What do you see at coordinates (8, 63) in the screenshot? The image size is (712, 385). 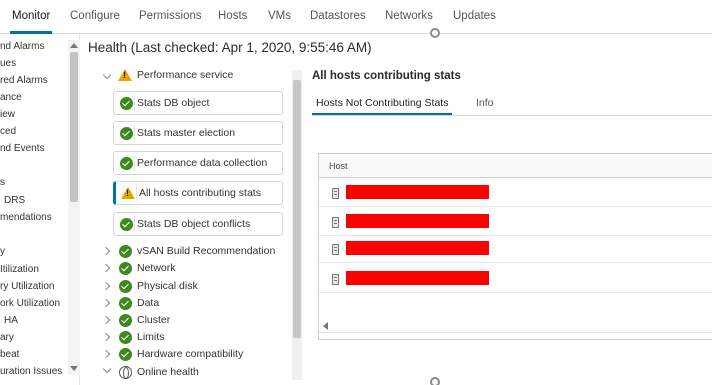 I see `nav-item: ues` at bounding box center [8, 63].